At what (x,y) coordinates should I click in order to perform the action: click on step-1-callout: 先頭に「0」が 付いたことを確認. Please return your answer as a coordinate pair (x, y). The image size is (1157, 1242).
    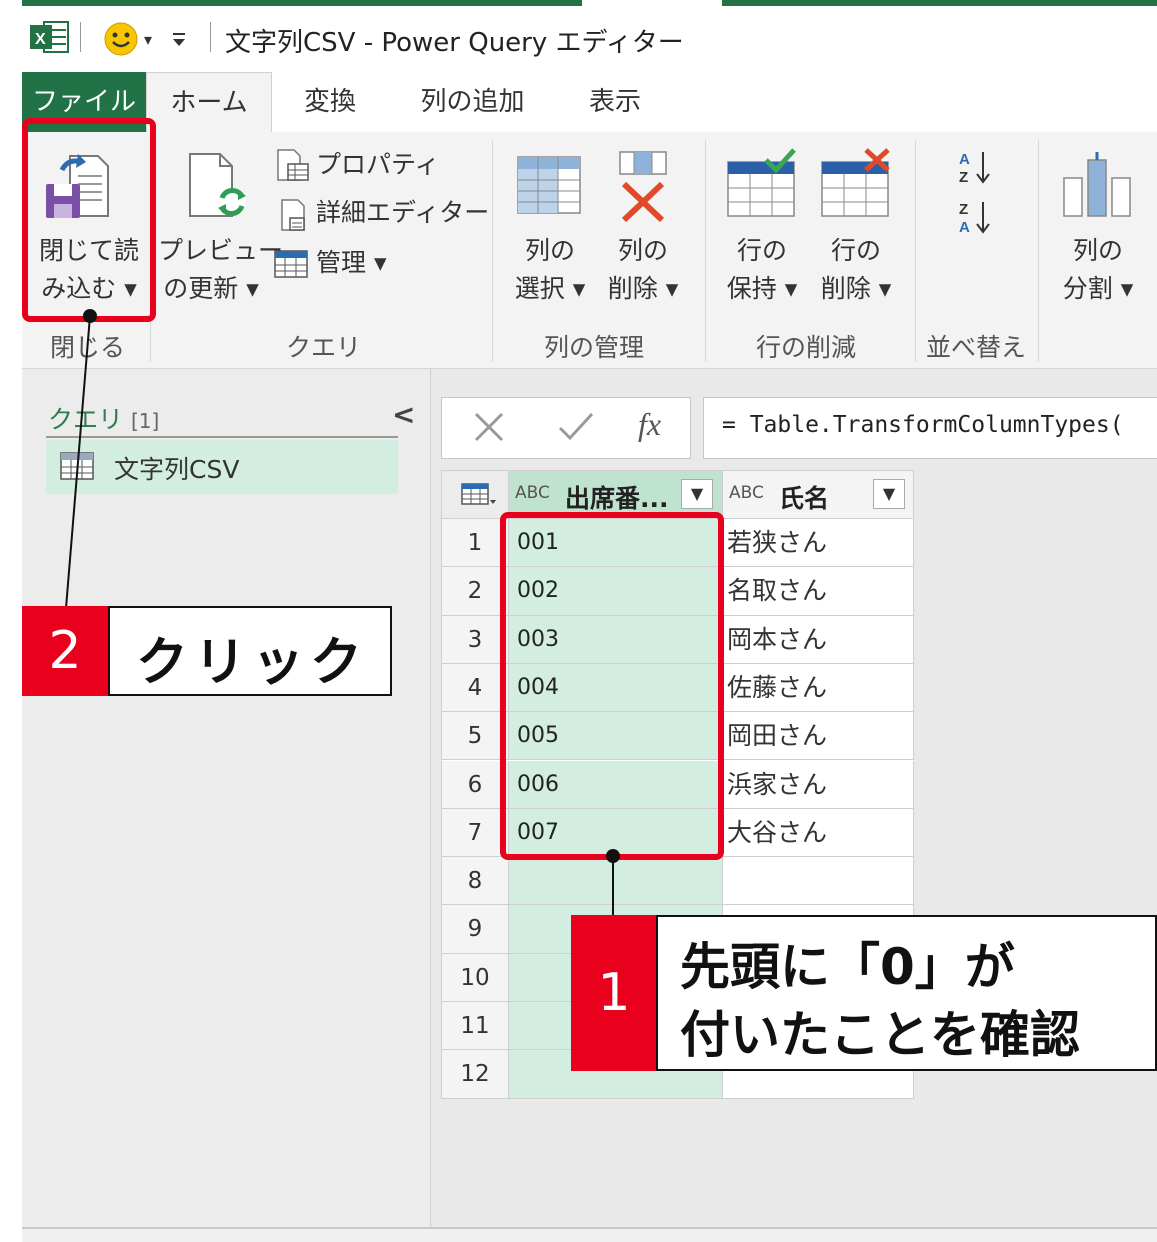
    Looking at the image, I should click on (906, 993).